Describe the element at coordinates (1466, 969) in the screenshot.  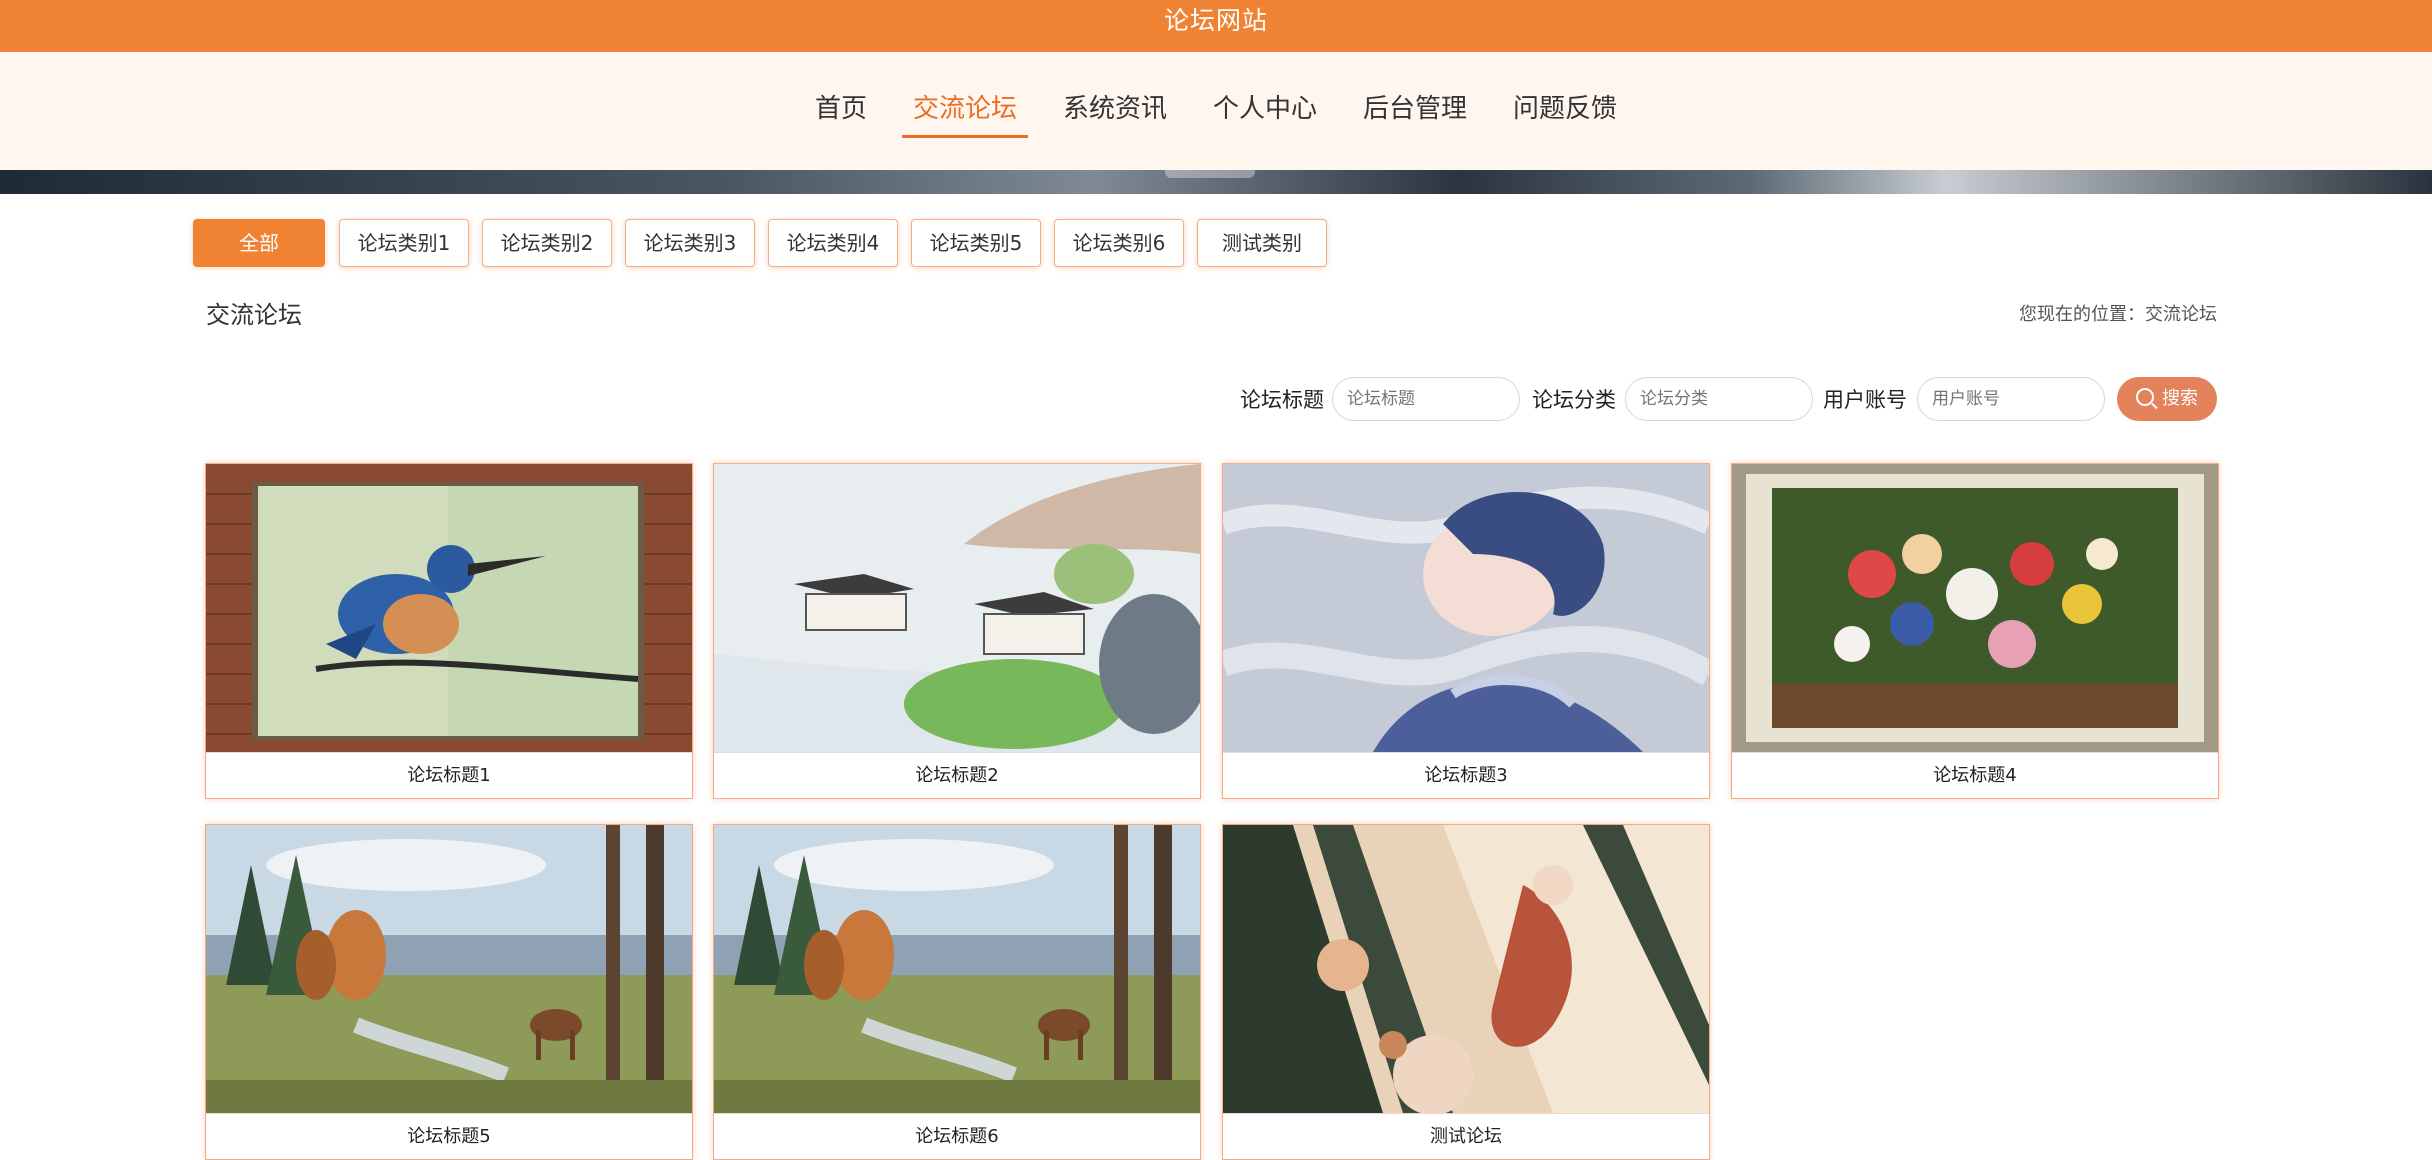
I see `anime-girl-illustration-image` at that location.